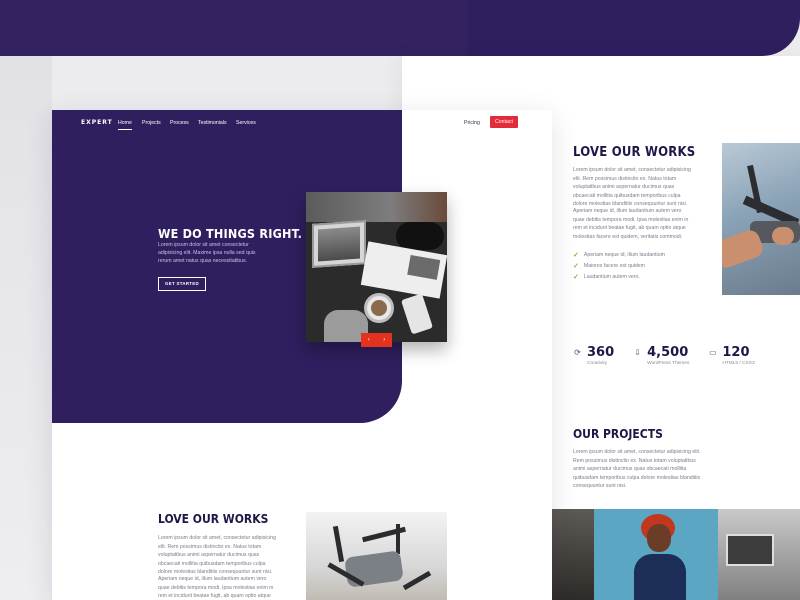  What do you see at coordinates (472, 123) in the screenshot?
I see `nav-link-pricing: Pricing` at bounding box center [472, 123].